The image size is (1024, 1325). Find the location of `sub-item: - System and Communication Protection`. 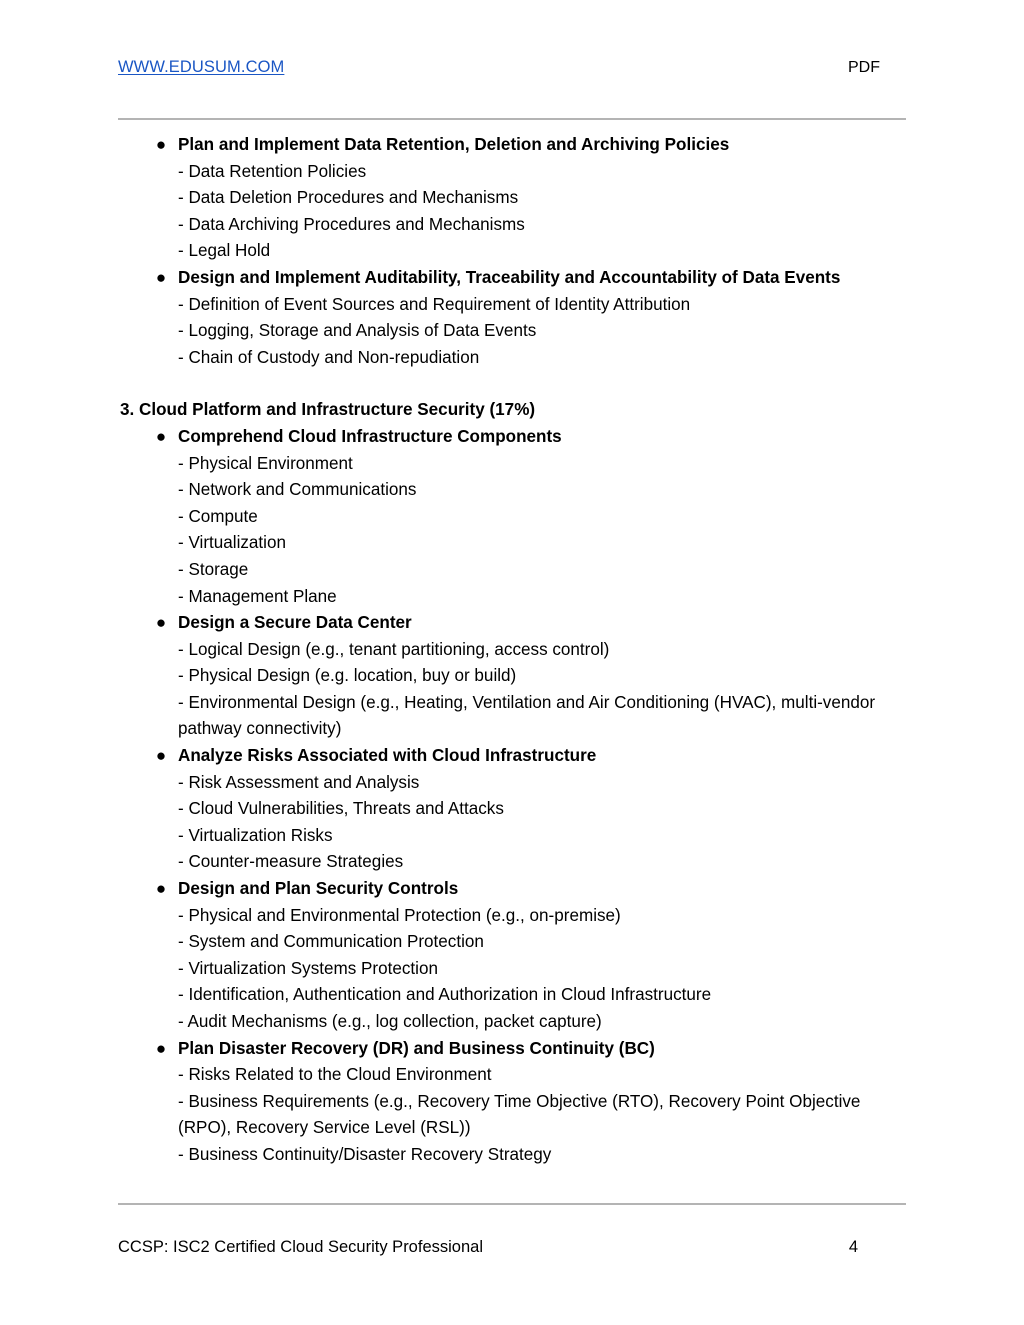

sub-item: - System and Communication Protection is located at coordinates (544, 942).